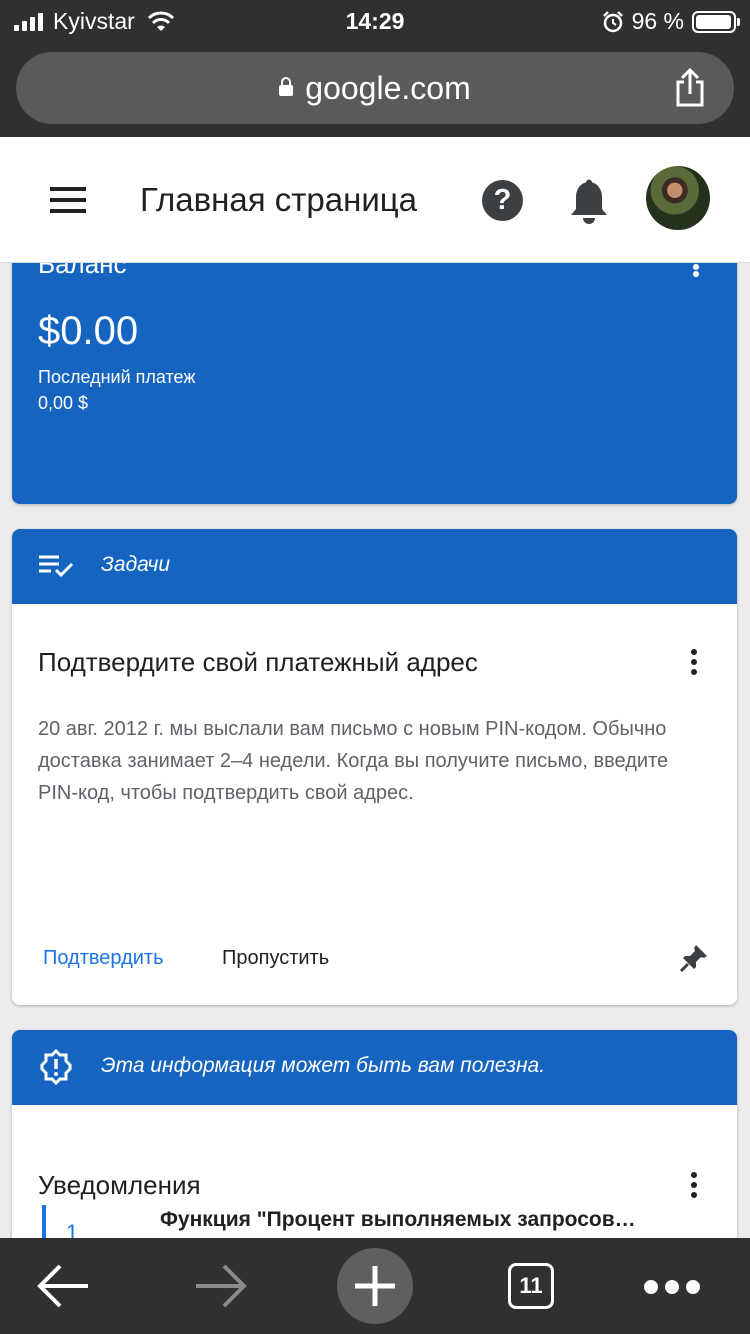  I want to click on info-alert-icon, so click(56, 1067).